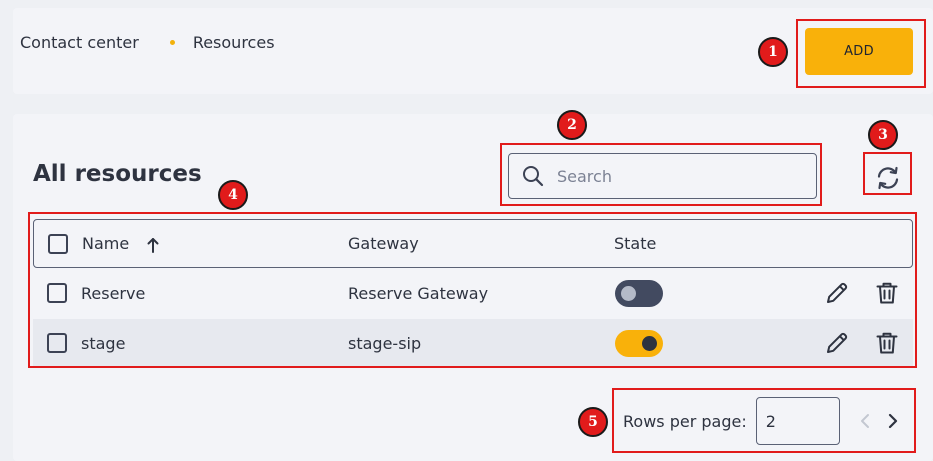 This screenshot has width=933, height=461. I want to click on callout-marker-2: 2, so click(572, 125).